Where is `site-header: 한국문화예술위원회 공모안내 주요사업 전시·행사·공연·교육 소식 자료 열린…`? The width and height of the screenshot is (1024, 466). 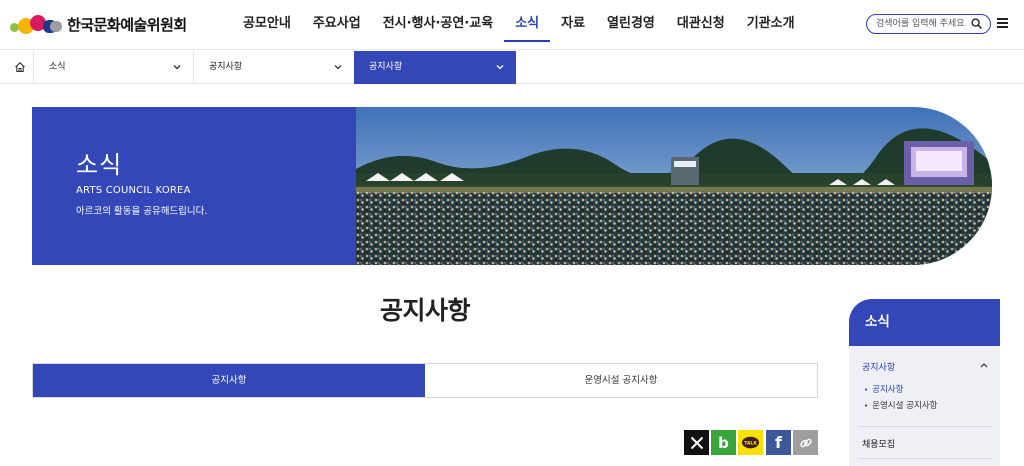 site-header: 한국문화예술위원회 공모안내 주요사업 전시·행사·공연·교육 소식 자료 열린… is located at coordinates (512, 25).